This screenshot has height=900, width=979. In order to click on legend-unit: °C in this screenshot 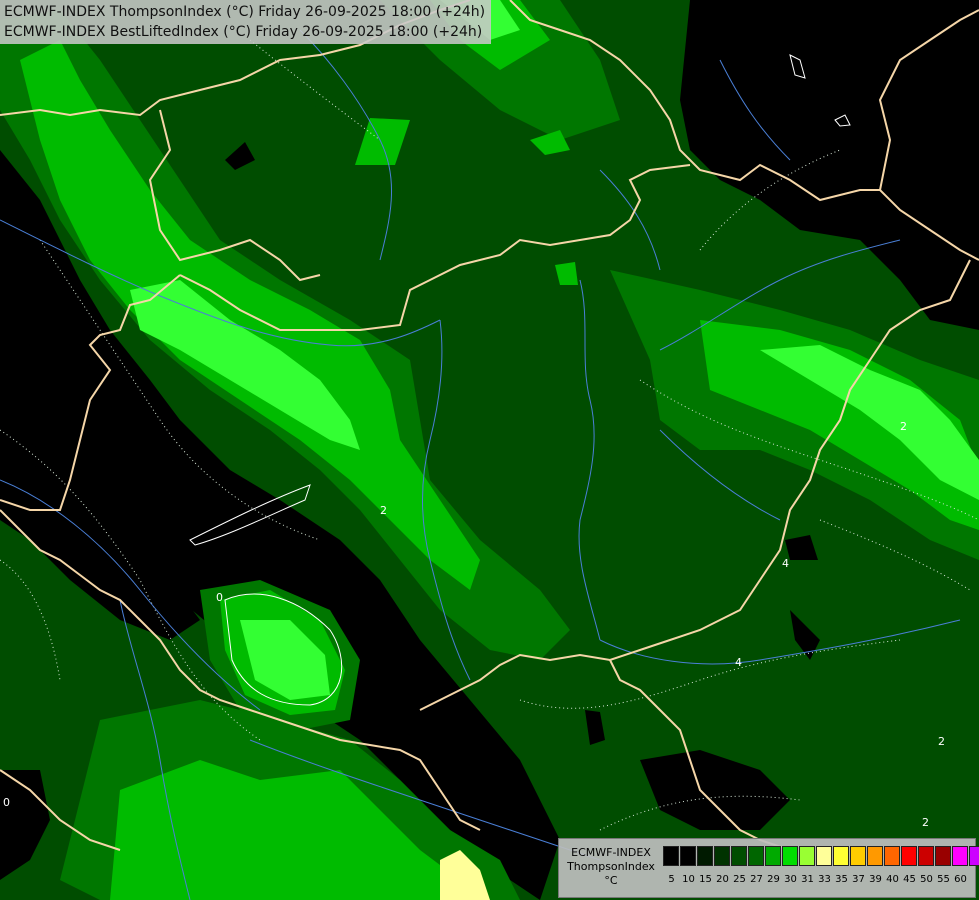, I will do `click(611, 880)`.